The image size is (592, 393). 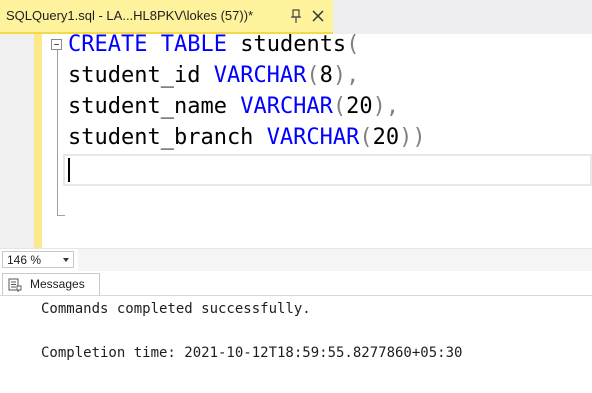 I want to click on zoom-value: 146 %, so click(x=24, y=260).